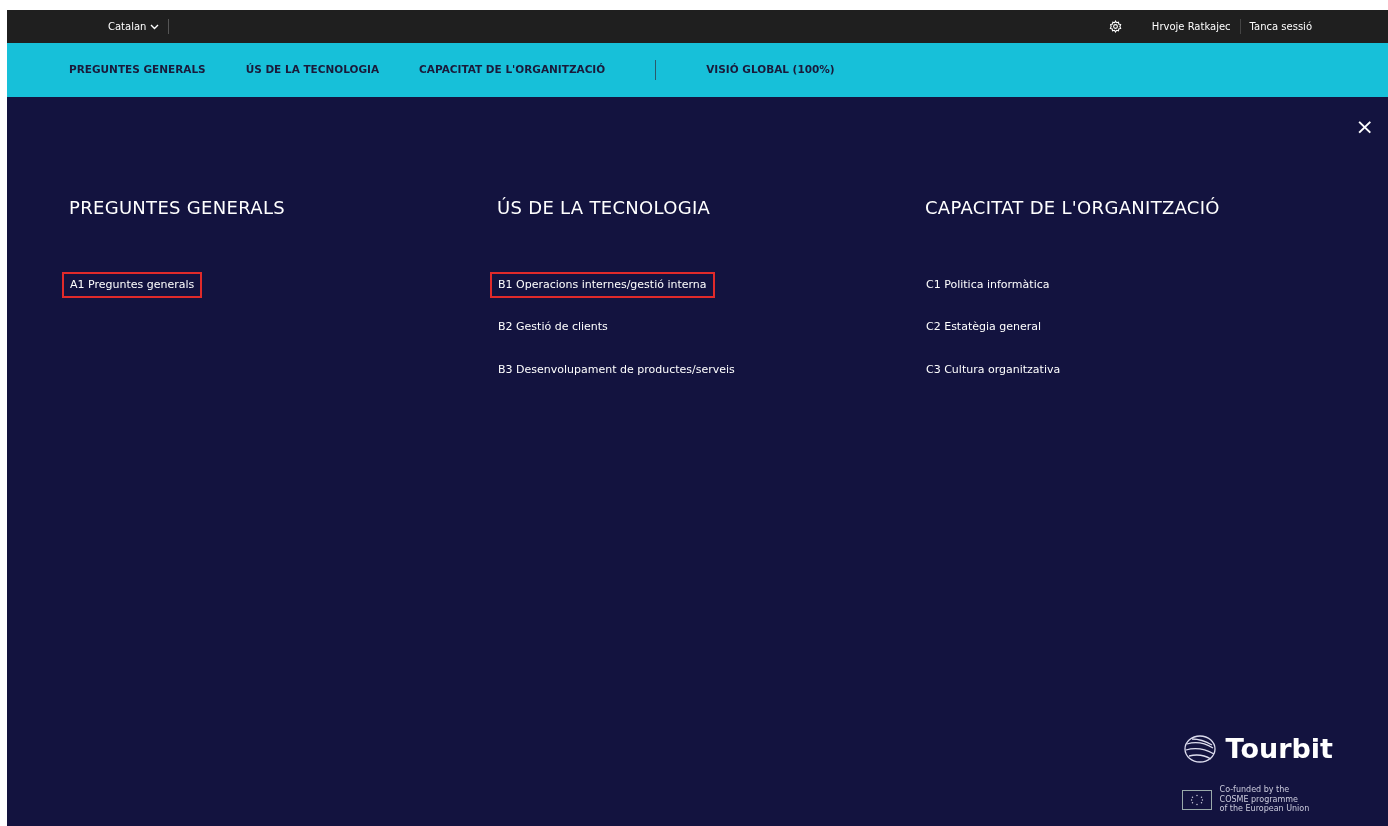 The height and width of the screenshot is (826, 1388). I want to click on chevron-icon, so click(155, 26).